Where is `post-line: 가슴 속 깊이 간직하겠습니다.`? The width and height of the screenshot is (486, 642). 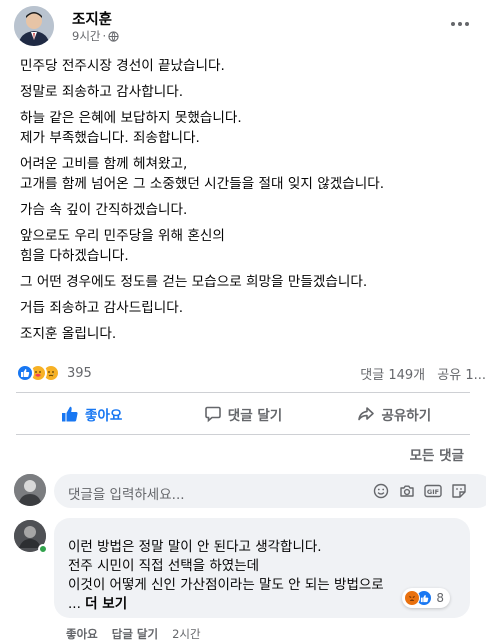 post-line: 가슴 속 깊이 간직하겠습니다. is located at coordinates (104, 210).